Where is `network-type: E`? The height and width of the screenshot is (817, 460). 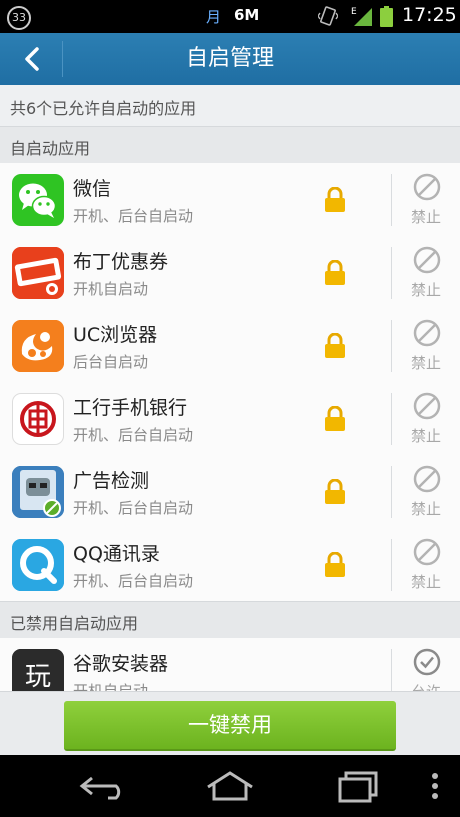 network-type: E is located at coordinates (354, 12).